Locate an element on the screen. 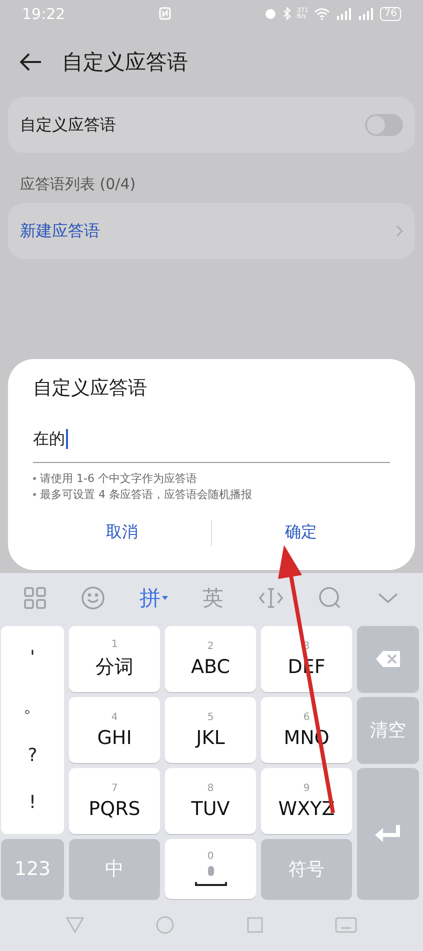 This screenshot has height=951, width=423. back-triangle-icon is located at coordinates (75, 925).